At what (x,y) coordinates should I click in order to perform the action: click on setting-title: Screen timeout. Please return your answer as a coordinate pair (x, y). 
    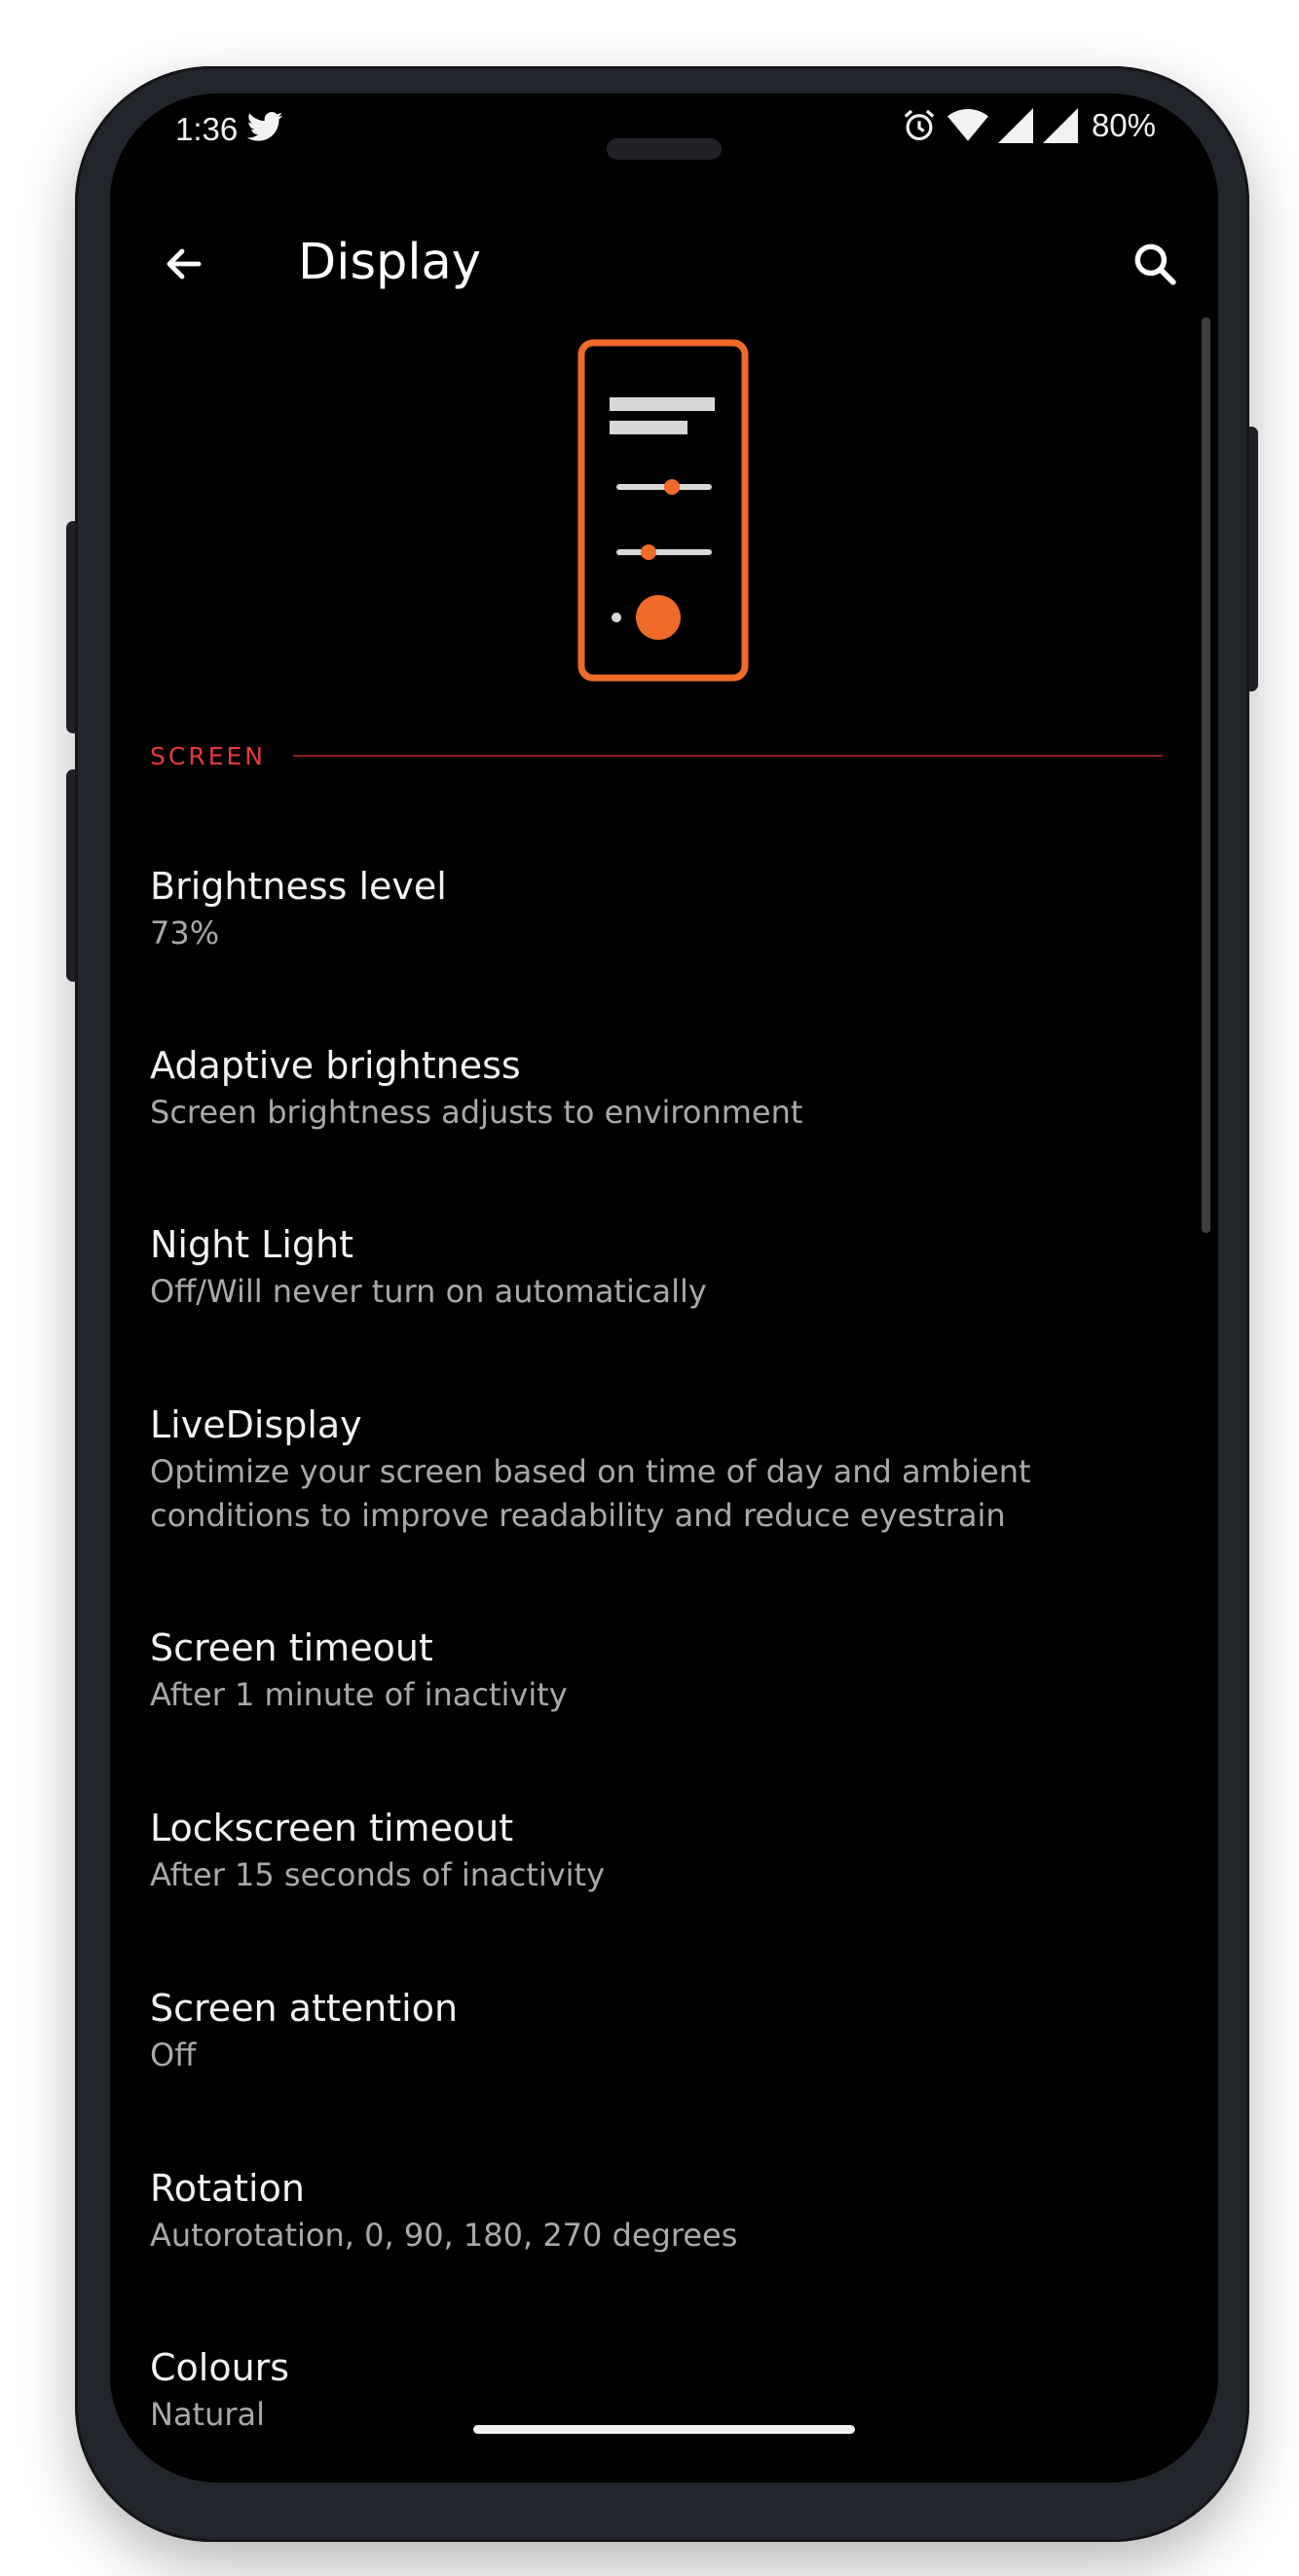
    Looking at the image, I should click on (292, 1647).